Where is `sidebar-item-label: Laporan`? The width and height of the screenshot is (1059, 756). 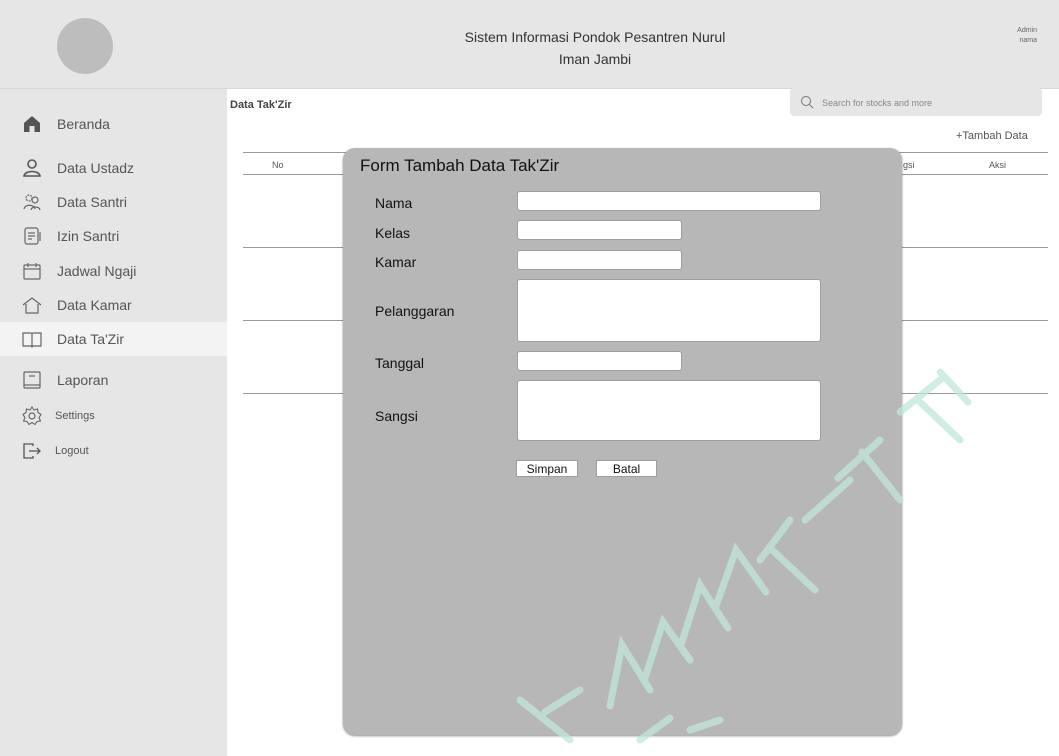 sidebar-item-label: Laporan is located at coordinates (83, 380).